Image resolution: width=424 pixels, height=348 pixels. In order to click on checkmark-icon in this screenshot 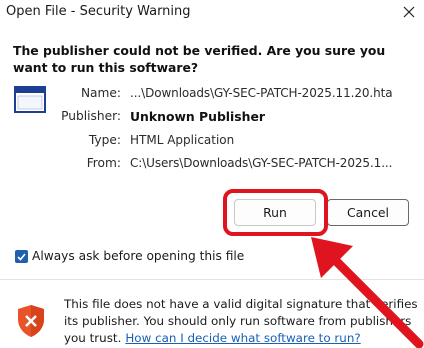, I will do `click(21, 257)`.